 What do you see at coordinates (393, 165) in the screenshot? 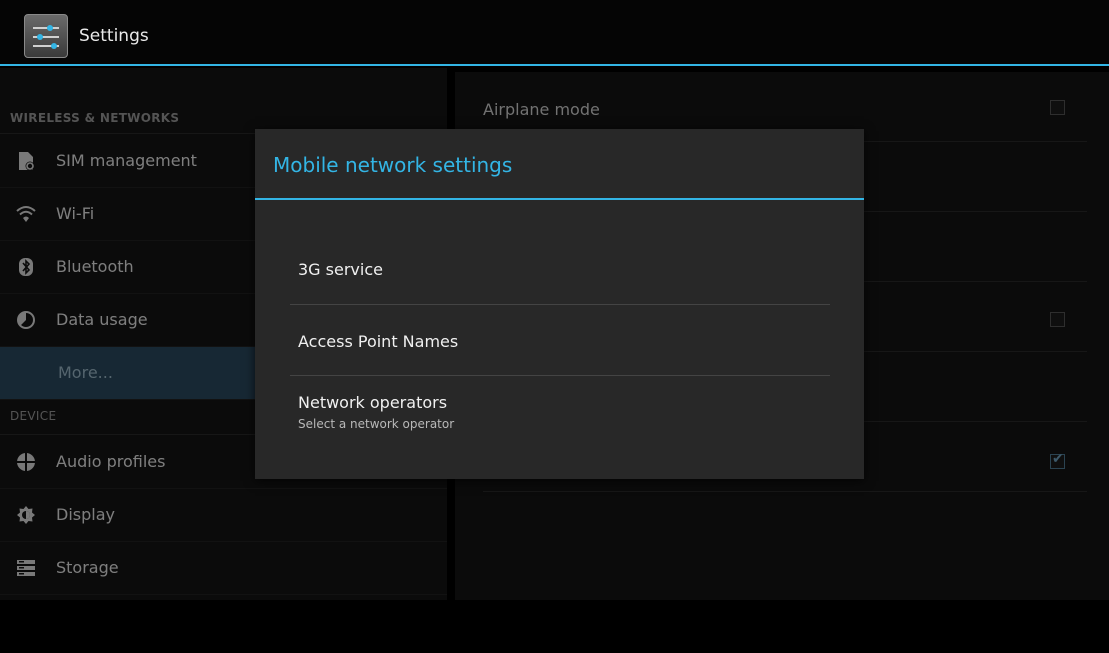
I see `dialog-title: Mobile network settings` at bounding box center [393, 165].